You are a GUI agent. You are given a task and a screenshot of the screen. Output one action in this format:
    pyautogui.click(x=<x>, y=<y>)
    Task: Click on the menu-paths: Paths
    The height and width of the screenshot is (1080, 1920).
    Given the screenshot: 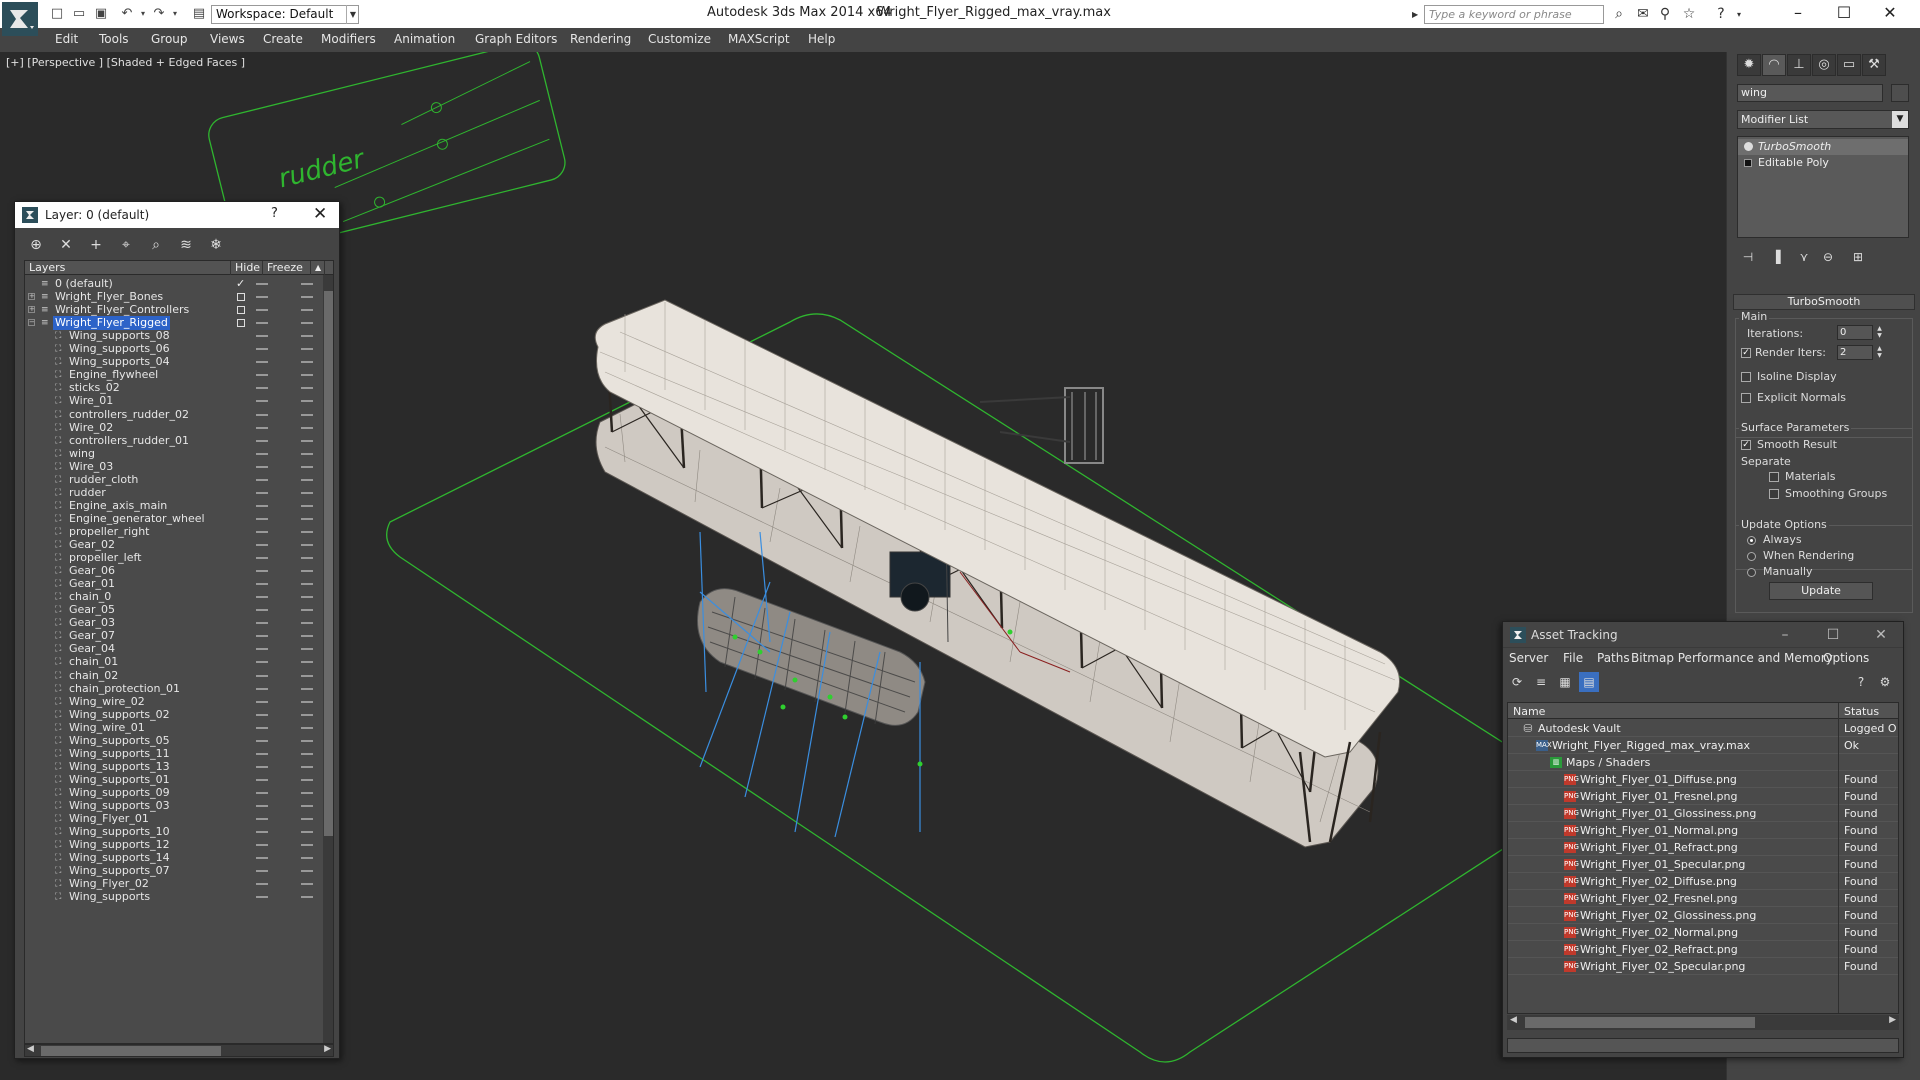 What is the action you would take?
    pyautogui.click(x=1613, y=658)
    